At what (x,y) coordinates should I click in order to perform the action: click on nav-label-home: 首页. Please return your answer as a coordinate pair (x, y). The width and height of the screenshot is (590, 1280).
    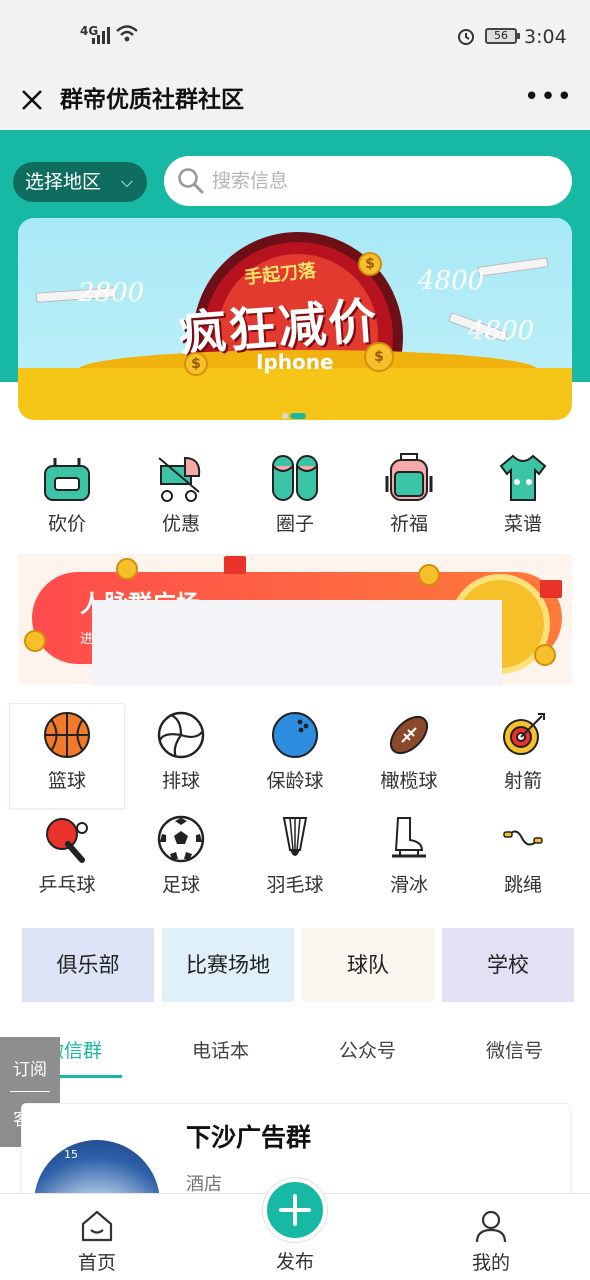
    Looking at the image, I should click on (96, 1263).